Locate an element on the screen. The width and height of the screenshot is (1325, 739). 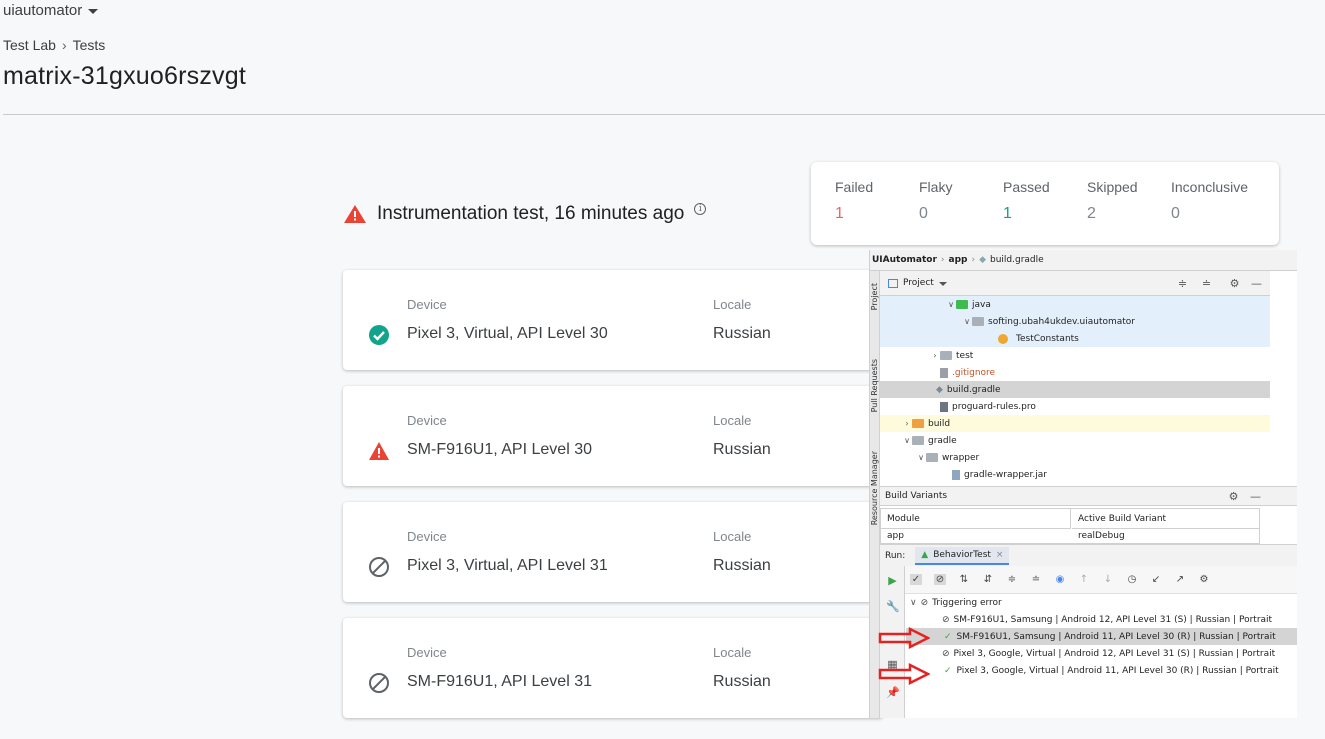
tree-item: › test is located at coordinates (1075, 355).